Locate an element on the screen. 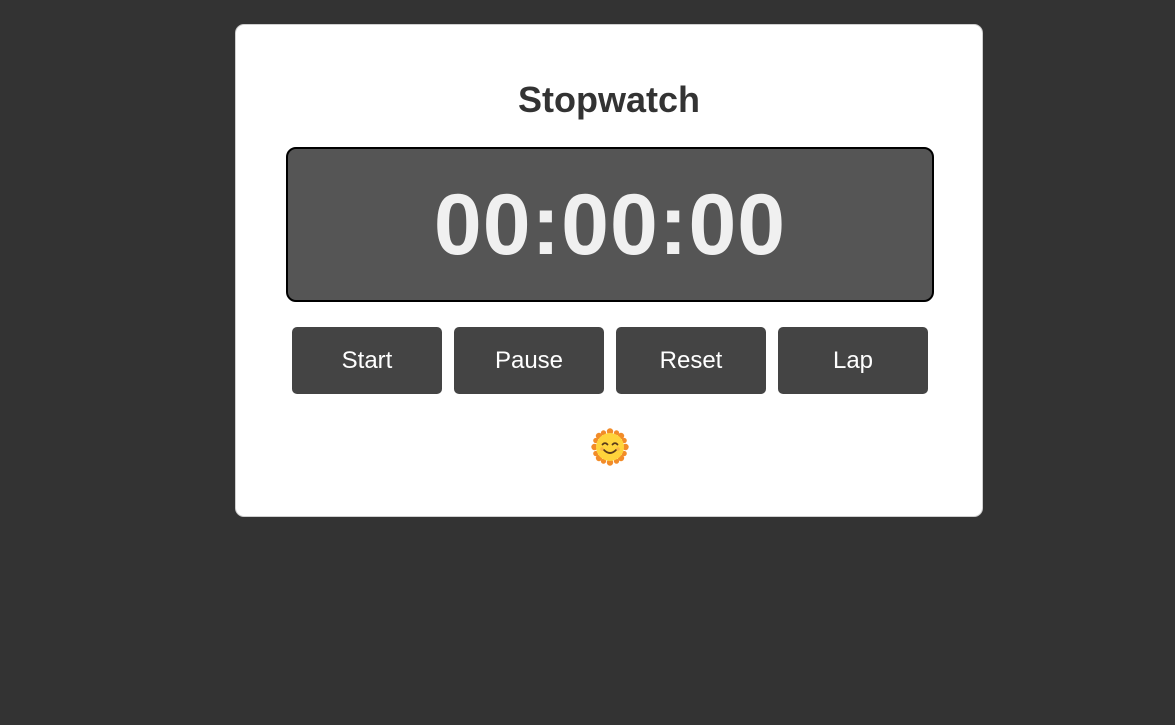 The image size is (1175, 725). time-readout: 00:00:00 is located at coordinates (610, 224).